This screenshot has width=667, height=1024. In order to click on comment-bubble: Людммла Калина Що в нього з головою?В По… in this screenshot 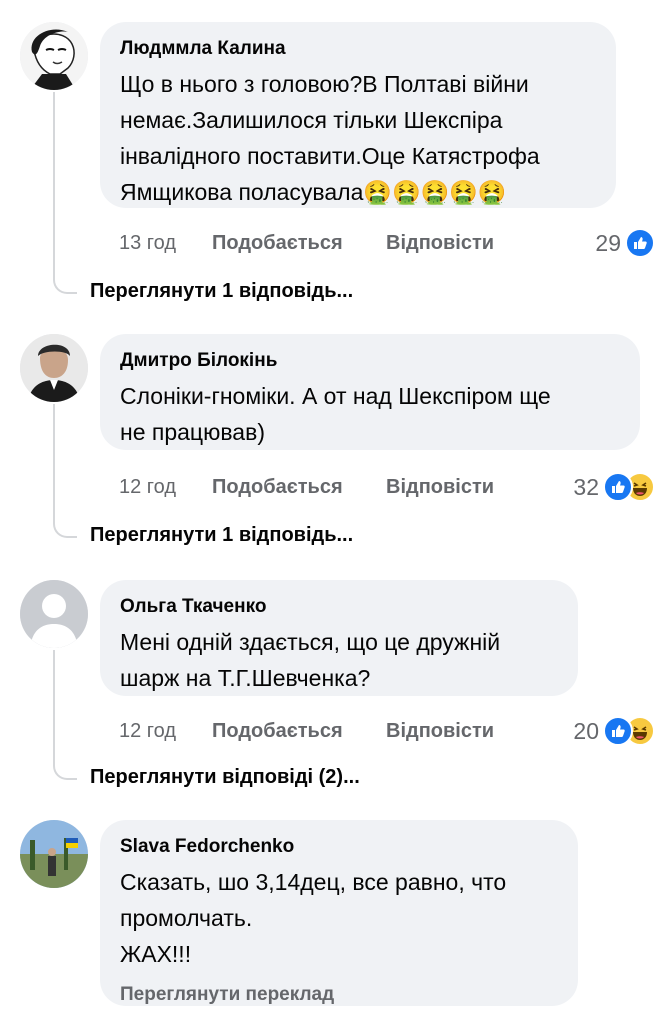, I will do `click(358, 115)`.